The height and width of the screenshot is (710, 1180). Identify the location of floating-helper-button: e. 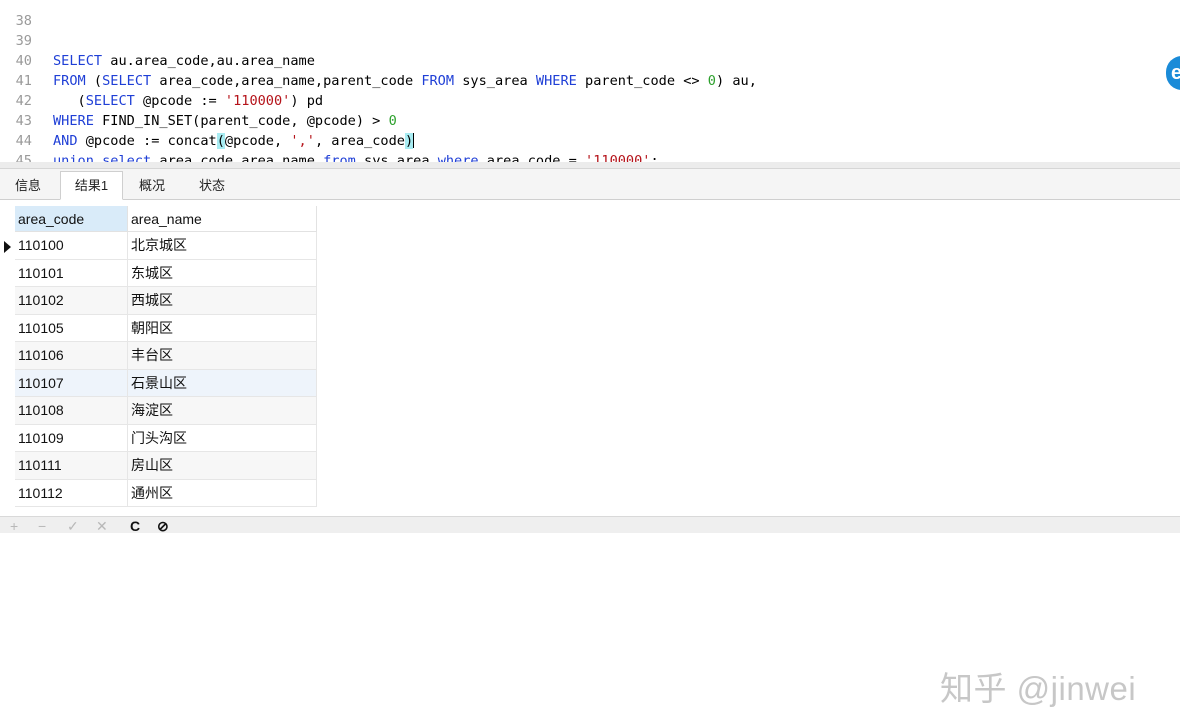
(1173, 73).